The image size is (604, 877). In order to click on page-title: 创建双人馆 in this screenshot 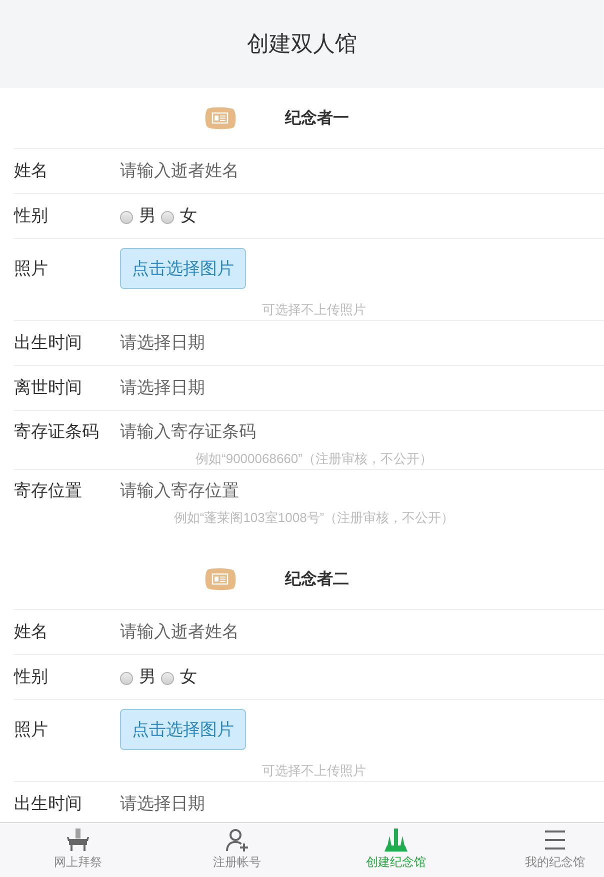, I will do `click(302, 44)`.